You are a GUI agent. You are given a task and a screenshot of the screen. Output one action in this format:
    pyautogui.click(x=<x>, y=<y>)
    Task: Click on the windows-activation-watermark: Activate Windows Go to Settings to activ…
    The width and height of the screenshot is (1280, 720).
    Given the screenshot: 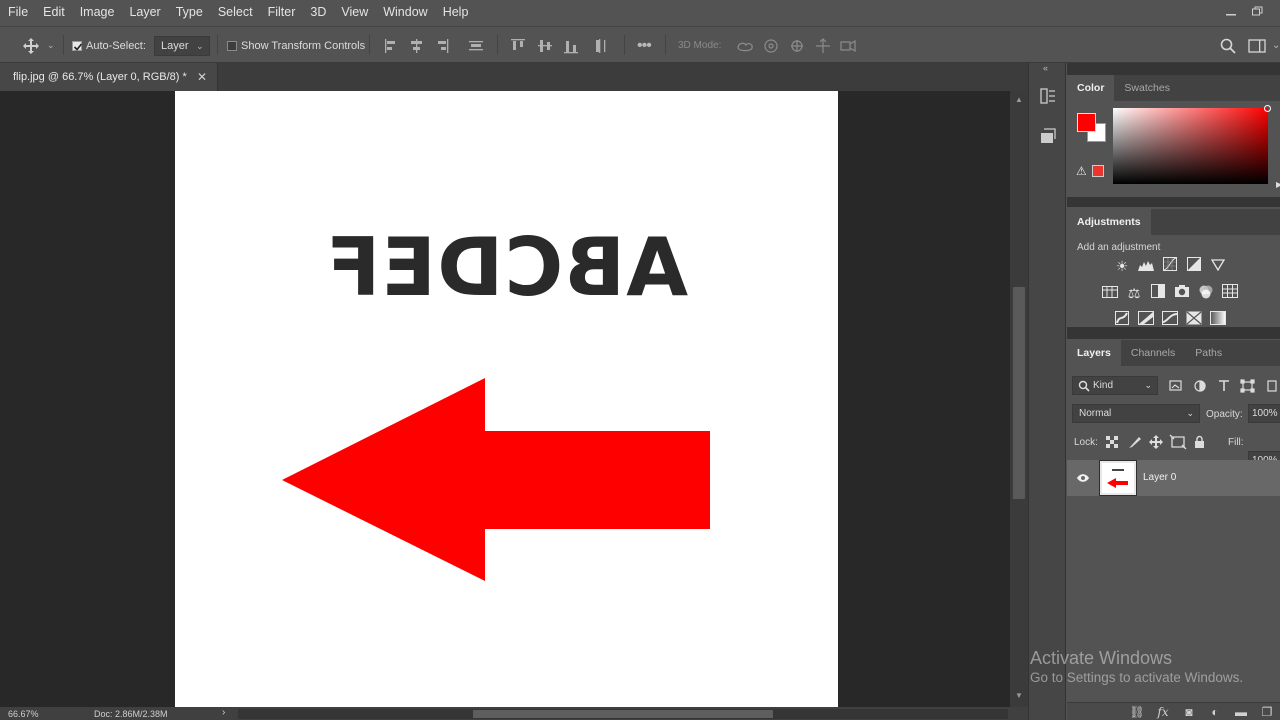 What is the action you would take?
    pyautogui.click(x=1136, y=666)
    